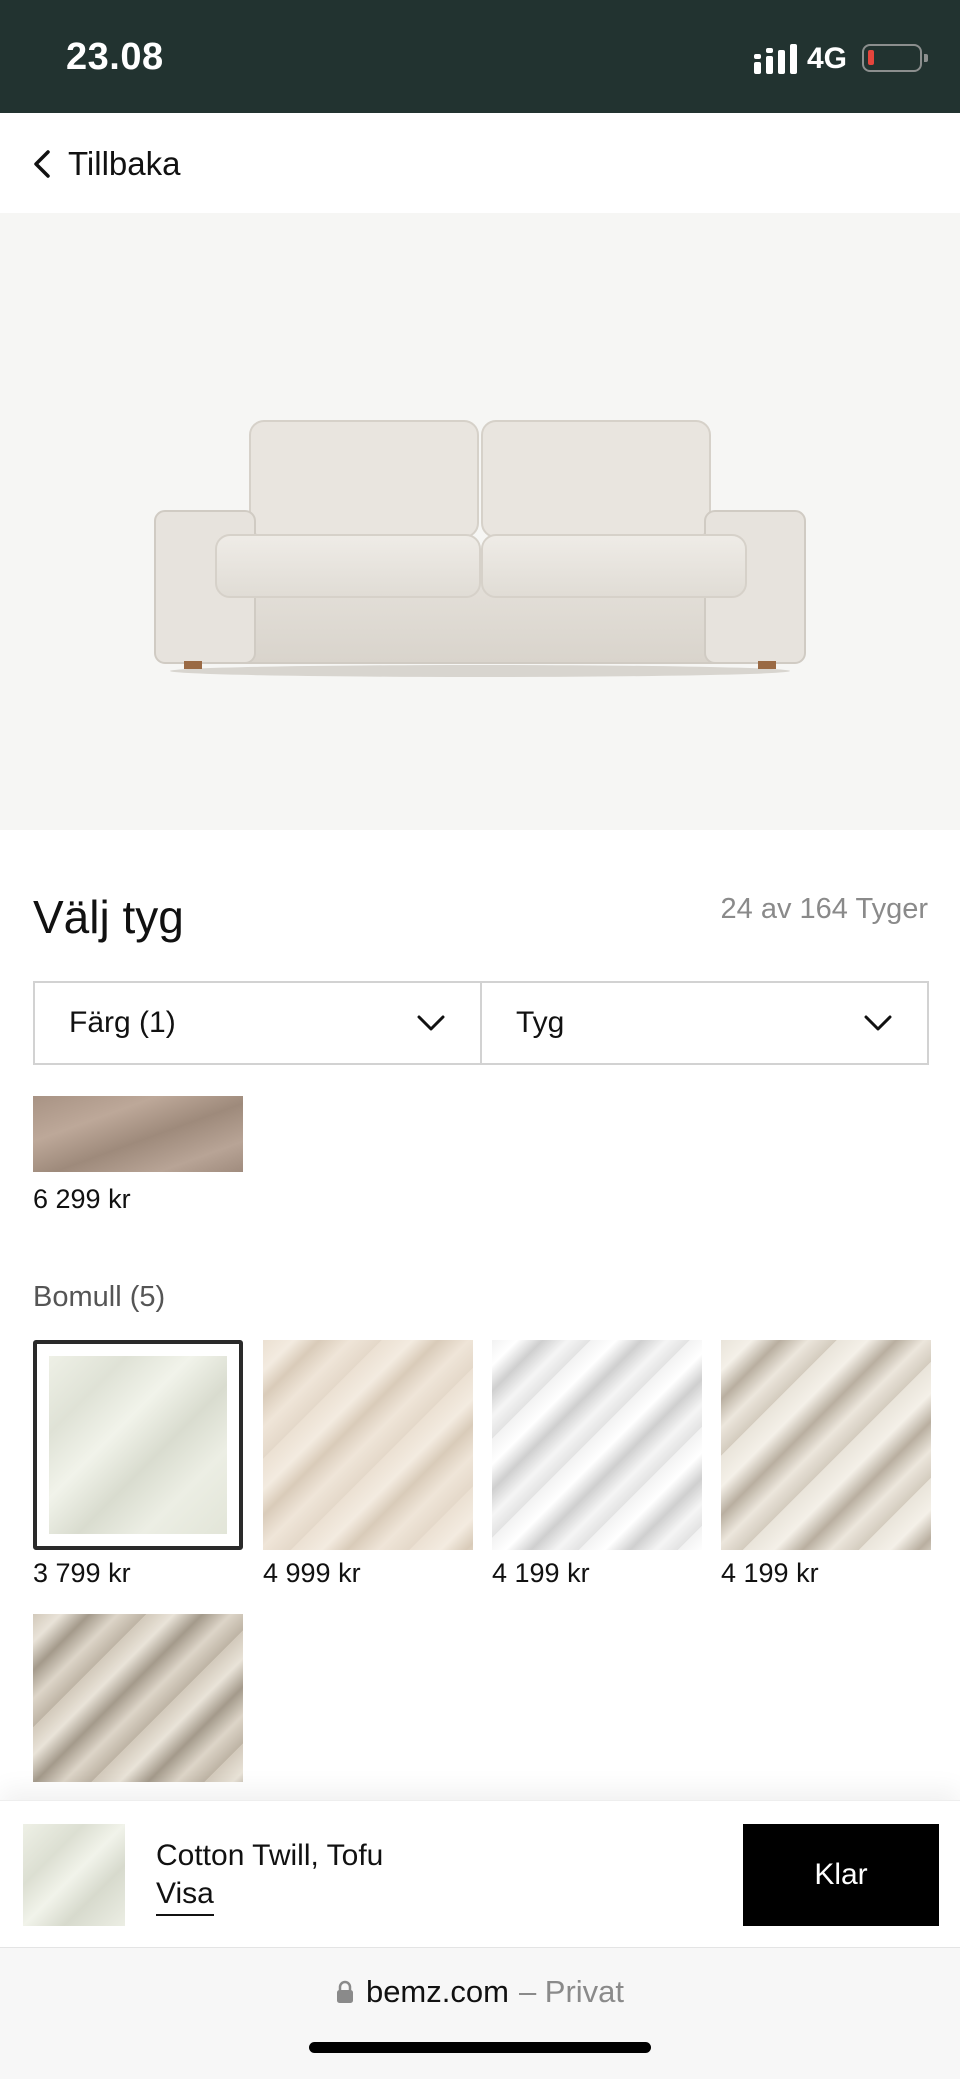 The width and height of the screenshot is (960, 2079). Describe the element at coordinates (480, 2047) in the screenshot. I see `home-indicator` at that location.